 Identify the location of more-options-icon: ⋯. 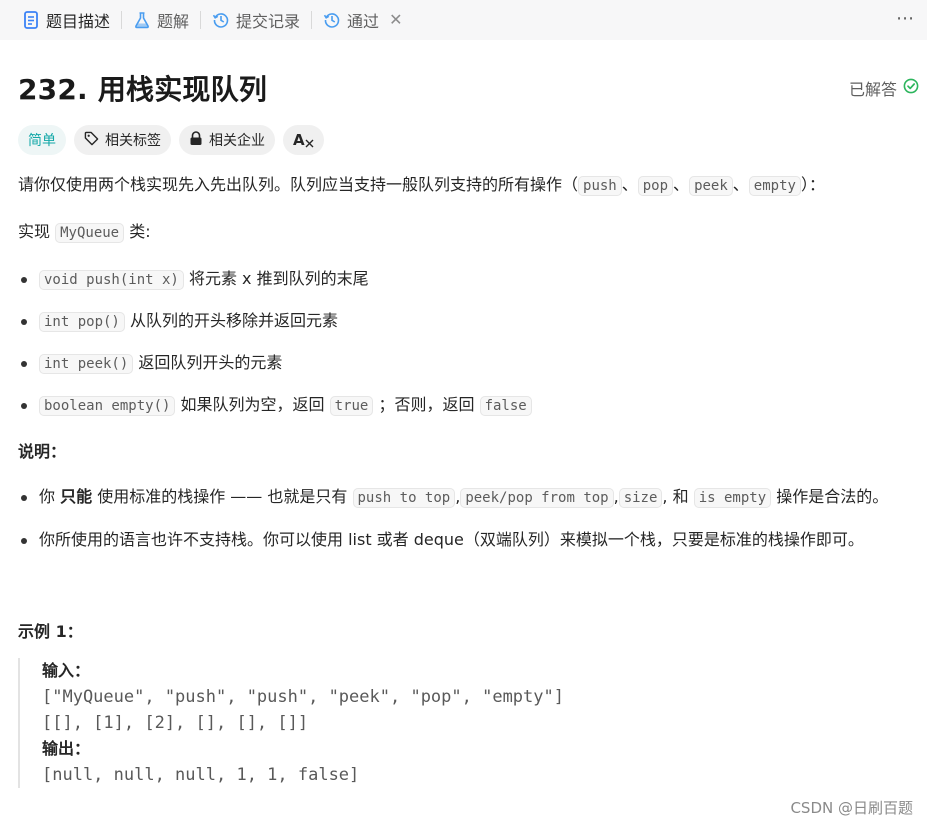
(905, 19).